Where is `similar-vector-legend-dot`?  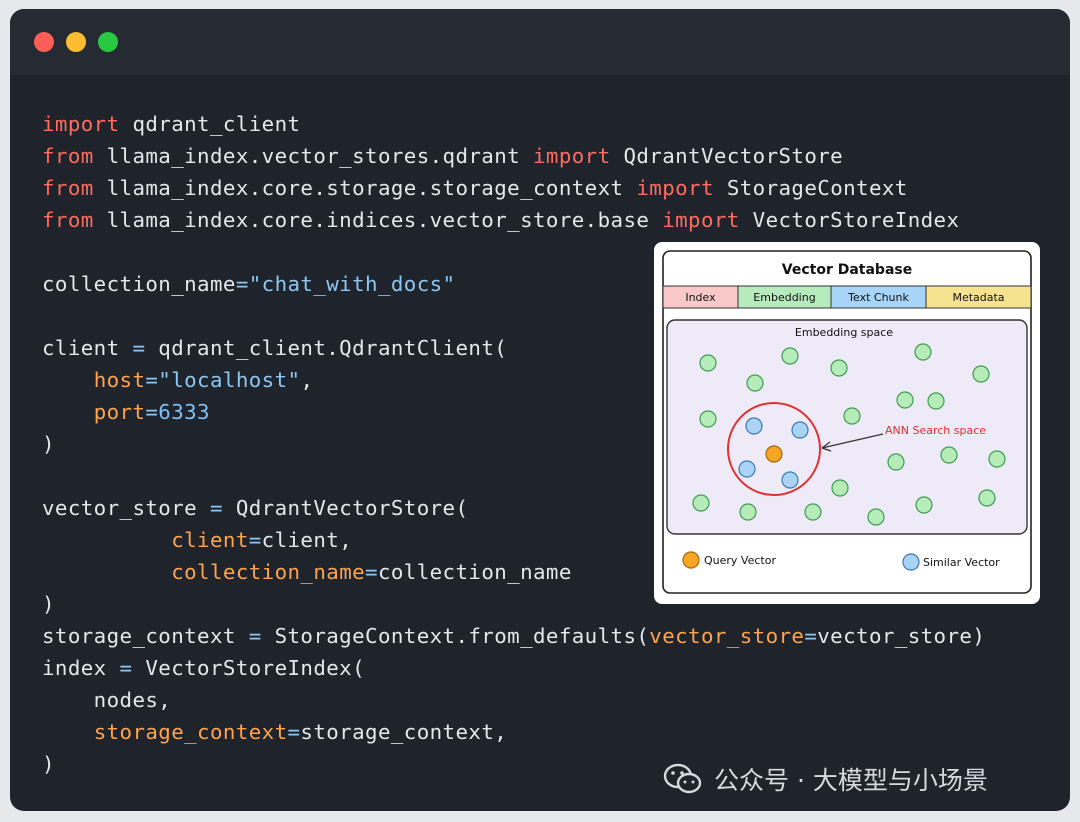 similar-vector-legend-dot is located at coordinates (911, 562).